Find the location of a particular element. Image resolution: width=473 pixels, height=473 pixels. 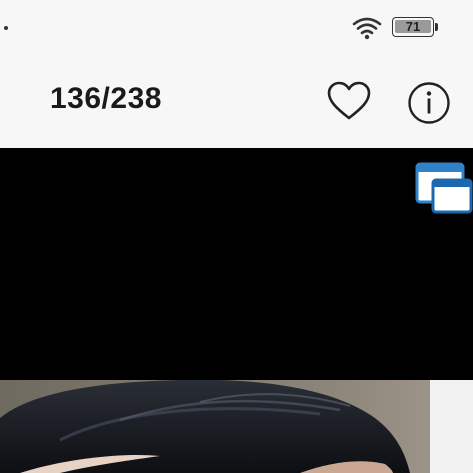

heart-icon is located at coordinates (349, 102).